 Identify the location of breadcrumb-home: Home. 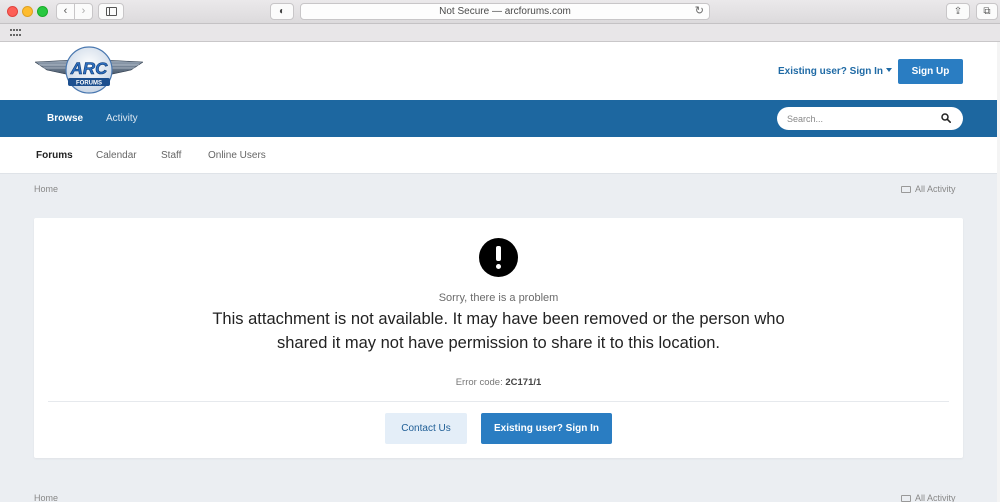
(46, 189).